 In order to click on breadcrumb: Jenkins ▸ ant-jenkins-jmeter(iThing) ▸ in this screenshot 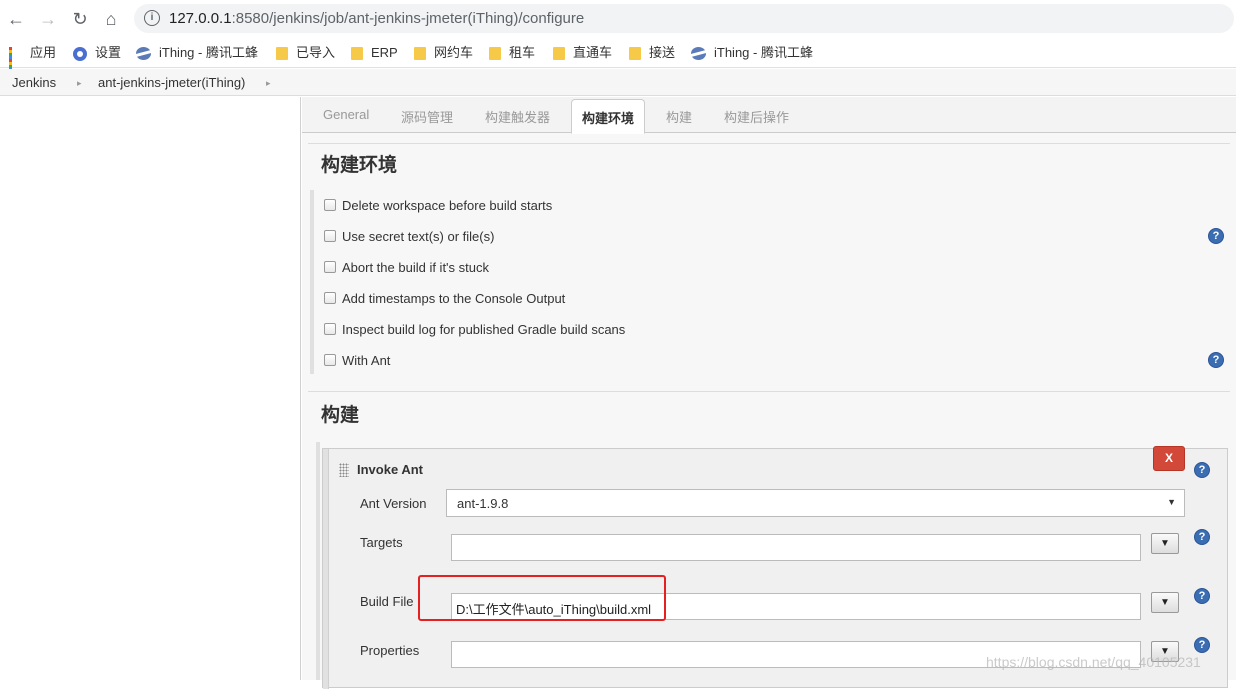, I will do `click(618, 82)`.